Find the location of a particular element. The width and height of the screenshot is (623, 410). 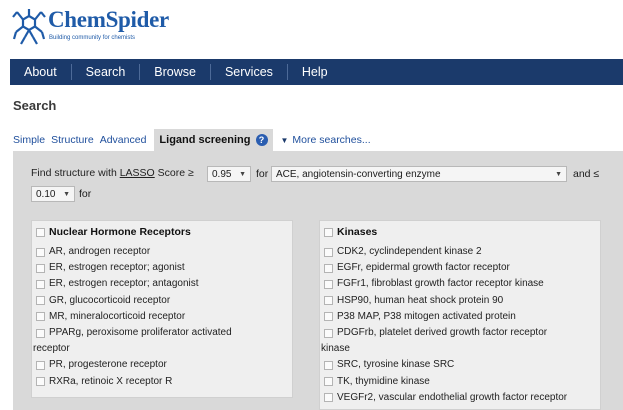

caret-down-icon: ▼ is located at coordinates (284, 140).